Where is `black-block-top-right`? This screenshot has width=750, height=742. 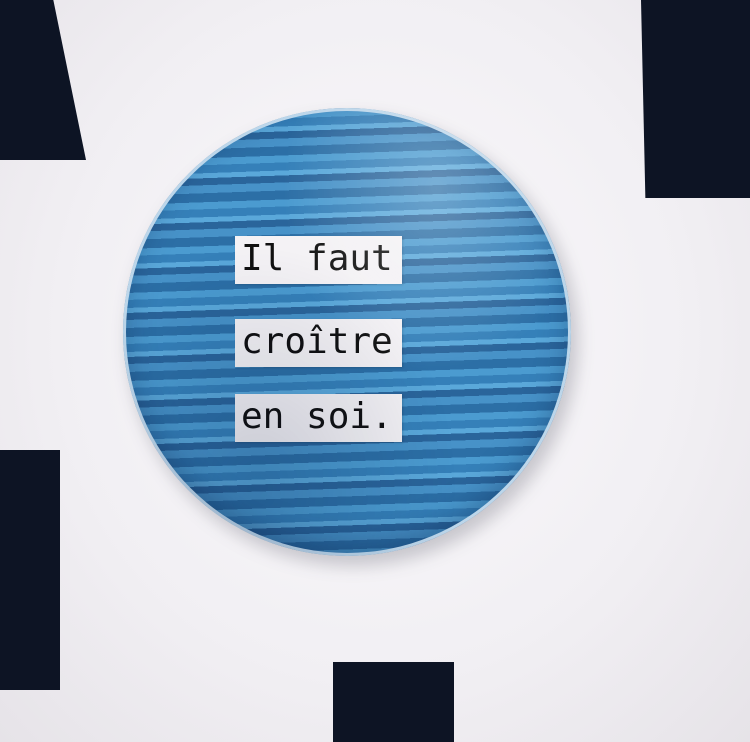
black-block-top-right is located at coordinates (695, 99).